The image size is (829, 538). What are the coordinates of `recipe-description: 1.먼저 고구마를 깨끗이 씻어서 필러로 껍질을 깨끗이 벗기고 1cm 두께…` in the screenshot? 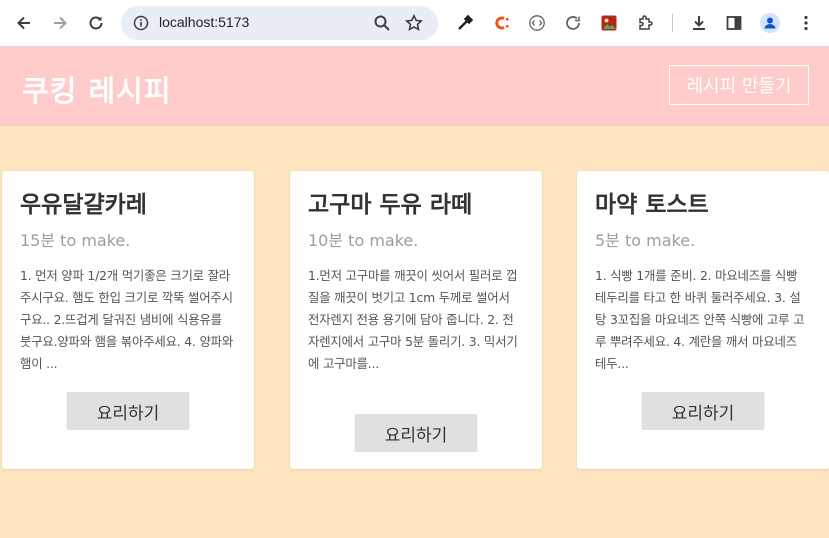 It's located at (413, 319).